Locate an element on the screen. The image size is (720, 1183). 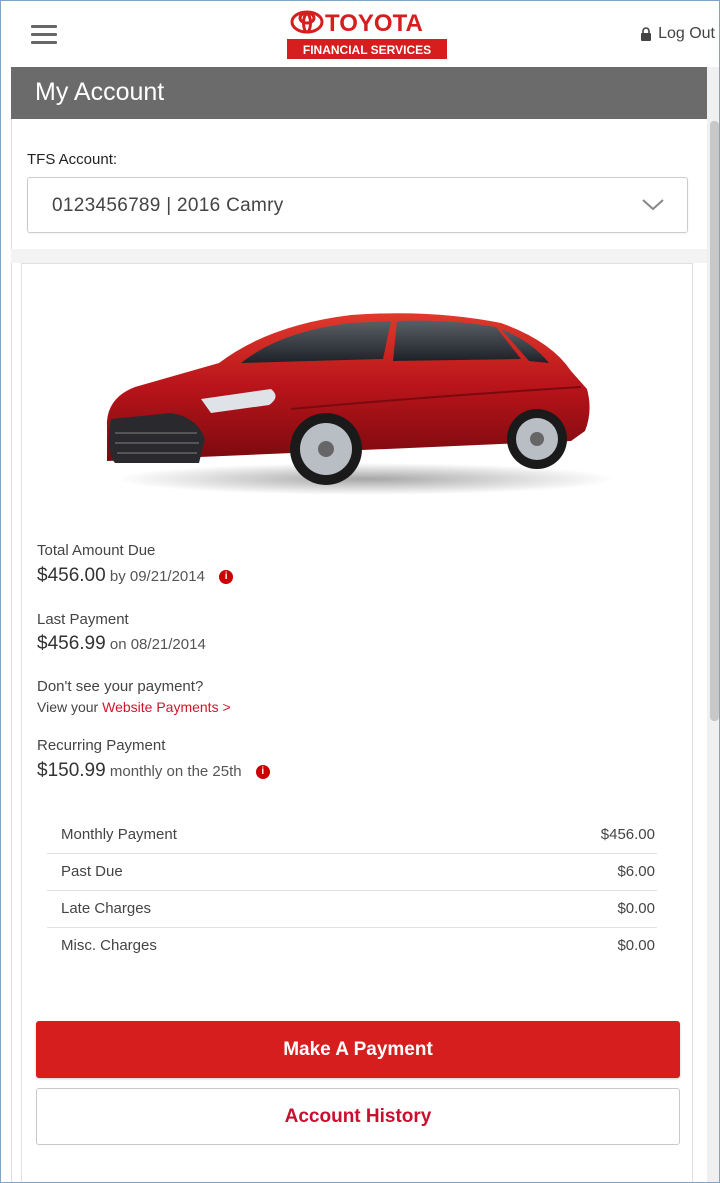
last-payment-row: $456.99 on 08/21/2014 is located at coordinates (121, 644).